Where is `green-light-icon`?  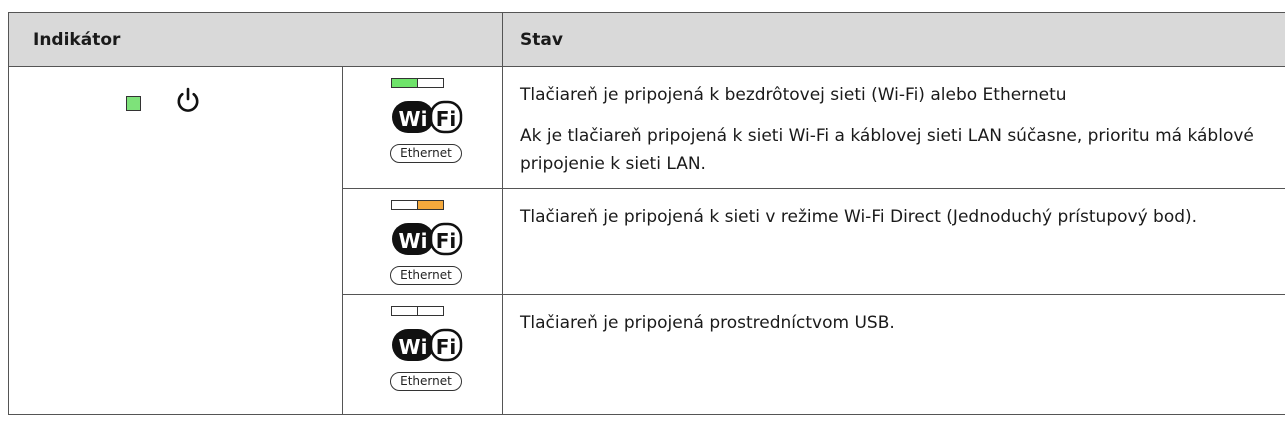 green-light-icon is located at coordinates (133, 103).